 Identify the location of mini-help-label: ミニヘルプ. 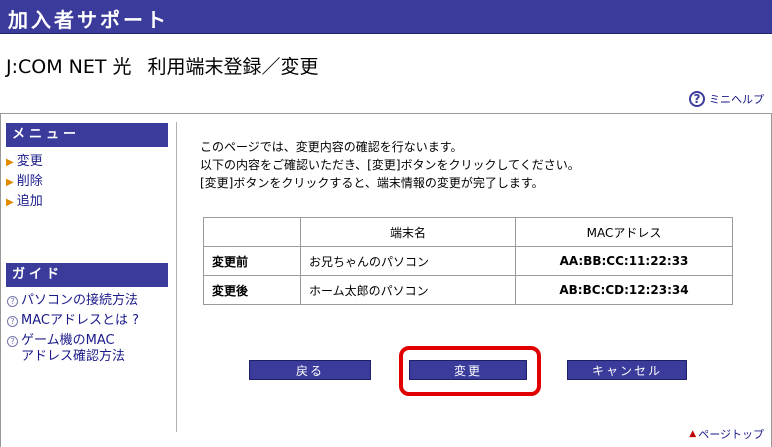
(736, 99).